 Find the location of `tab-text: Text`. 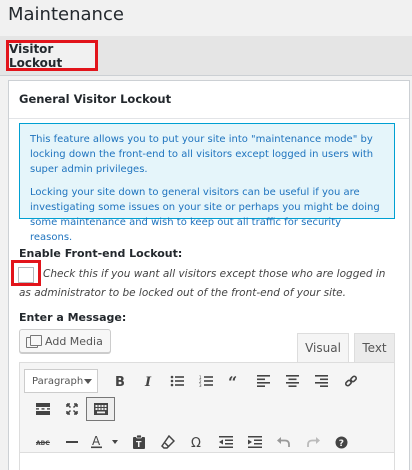

tab-text: Text is located at coordinates (374, 348).